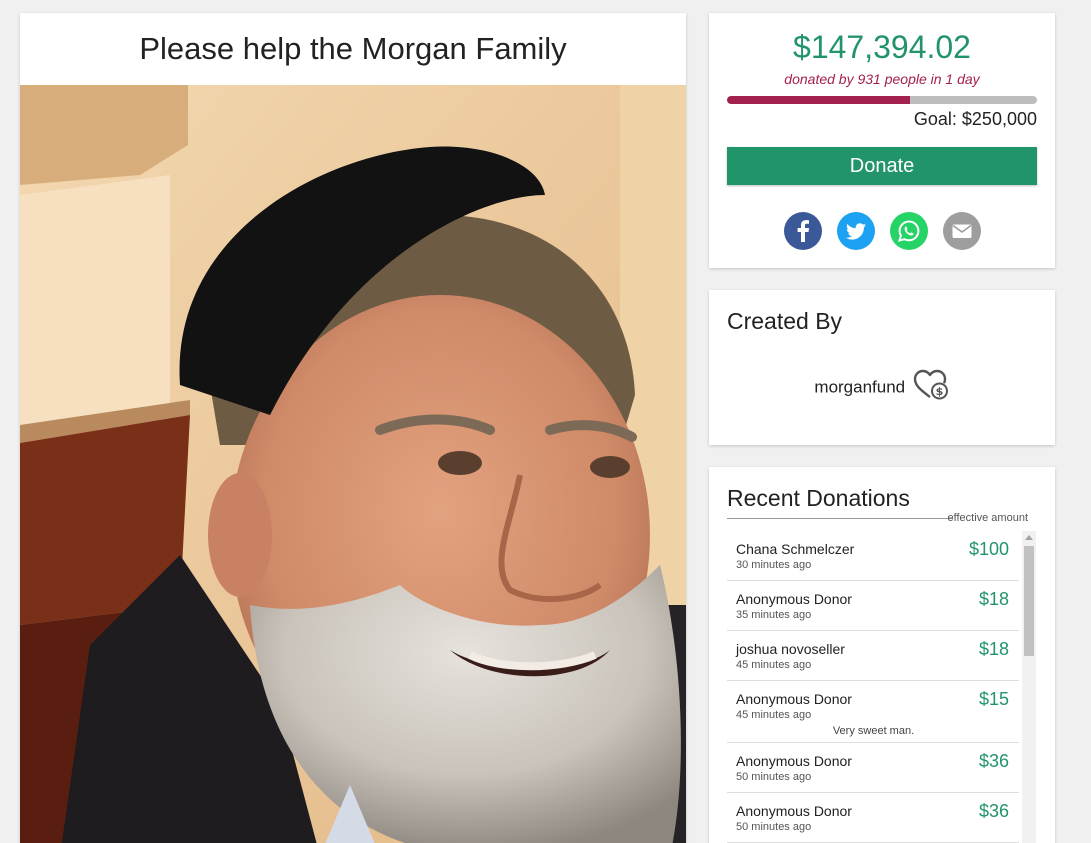 This screenshot has width=1091, height=843. I want to click on raised-amount: $147,394.02, so click(882, 47).